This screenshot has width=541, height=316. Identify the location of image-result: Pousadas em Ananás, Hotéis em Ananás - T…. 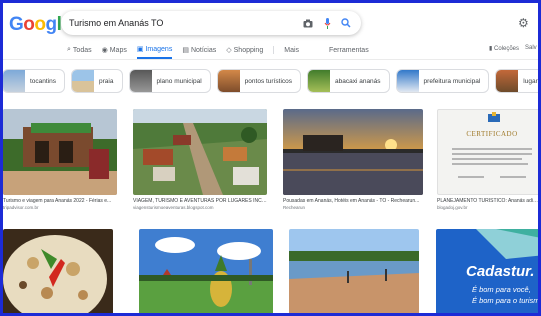
(353, 159).